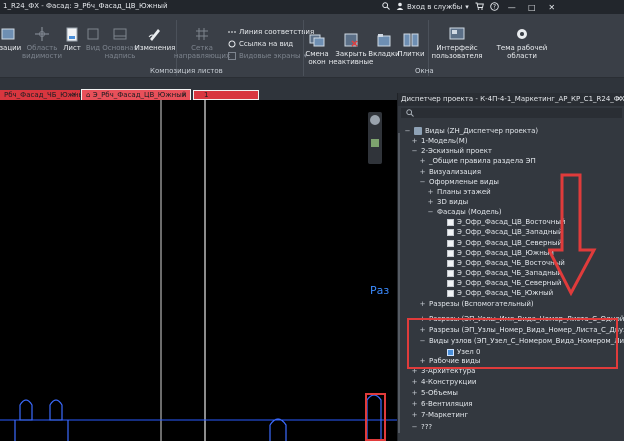  I want to click on tree-node-structures: + 4-Конструкции, so click(444, 382).